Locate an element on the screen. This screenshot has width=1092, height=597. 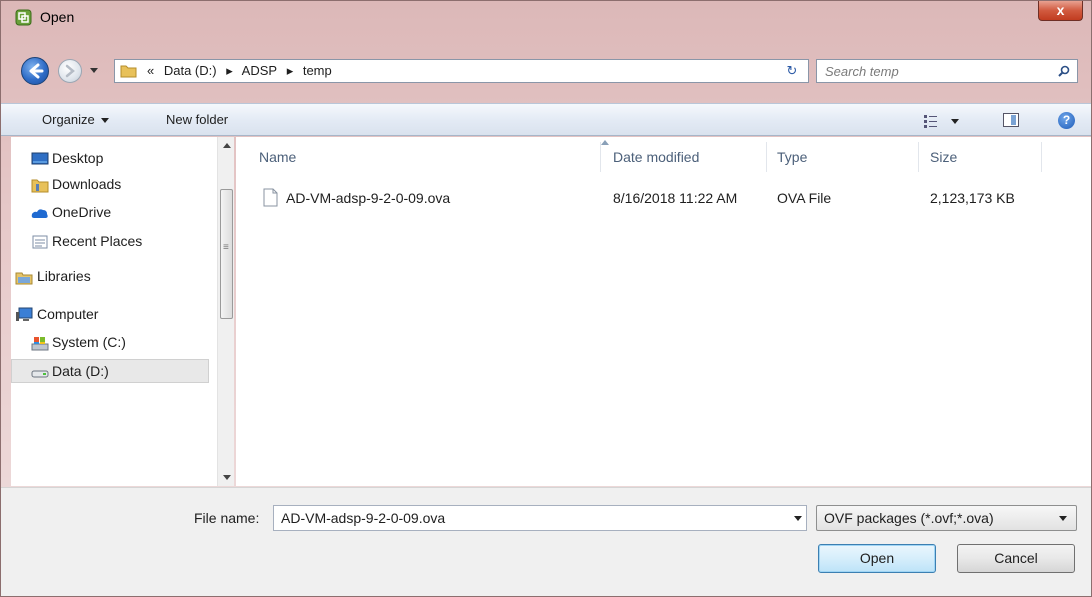
back-button is located at coordinates (35, 71).